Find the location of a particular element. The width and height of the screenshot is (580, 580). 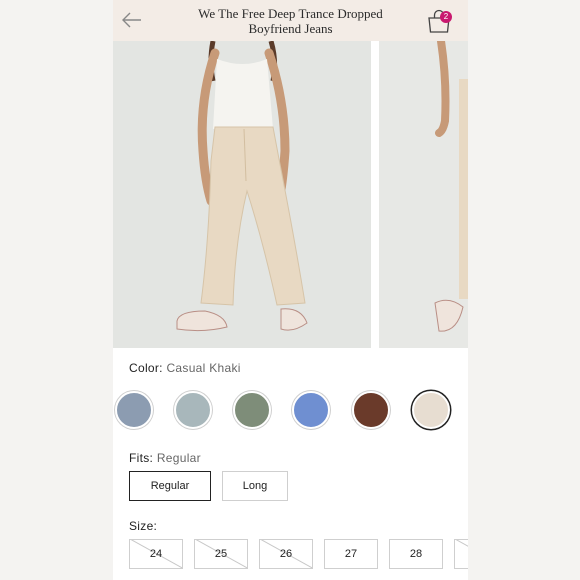

product-photo-side is located at coordinates (423, 192).